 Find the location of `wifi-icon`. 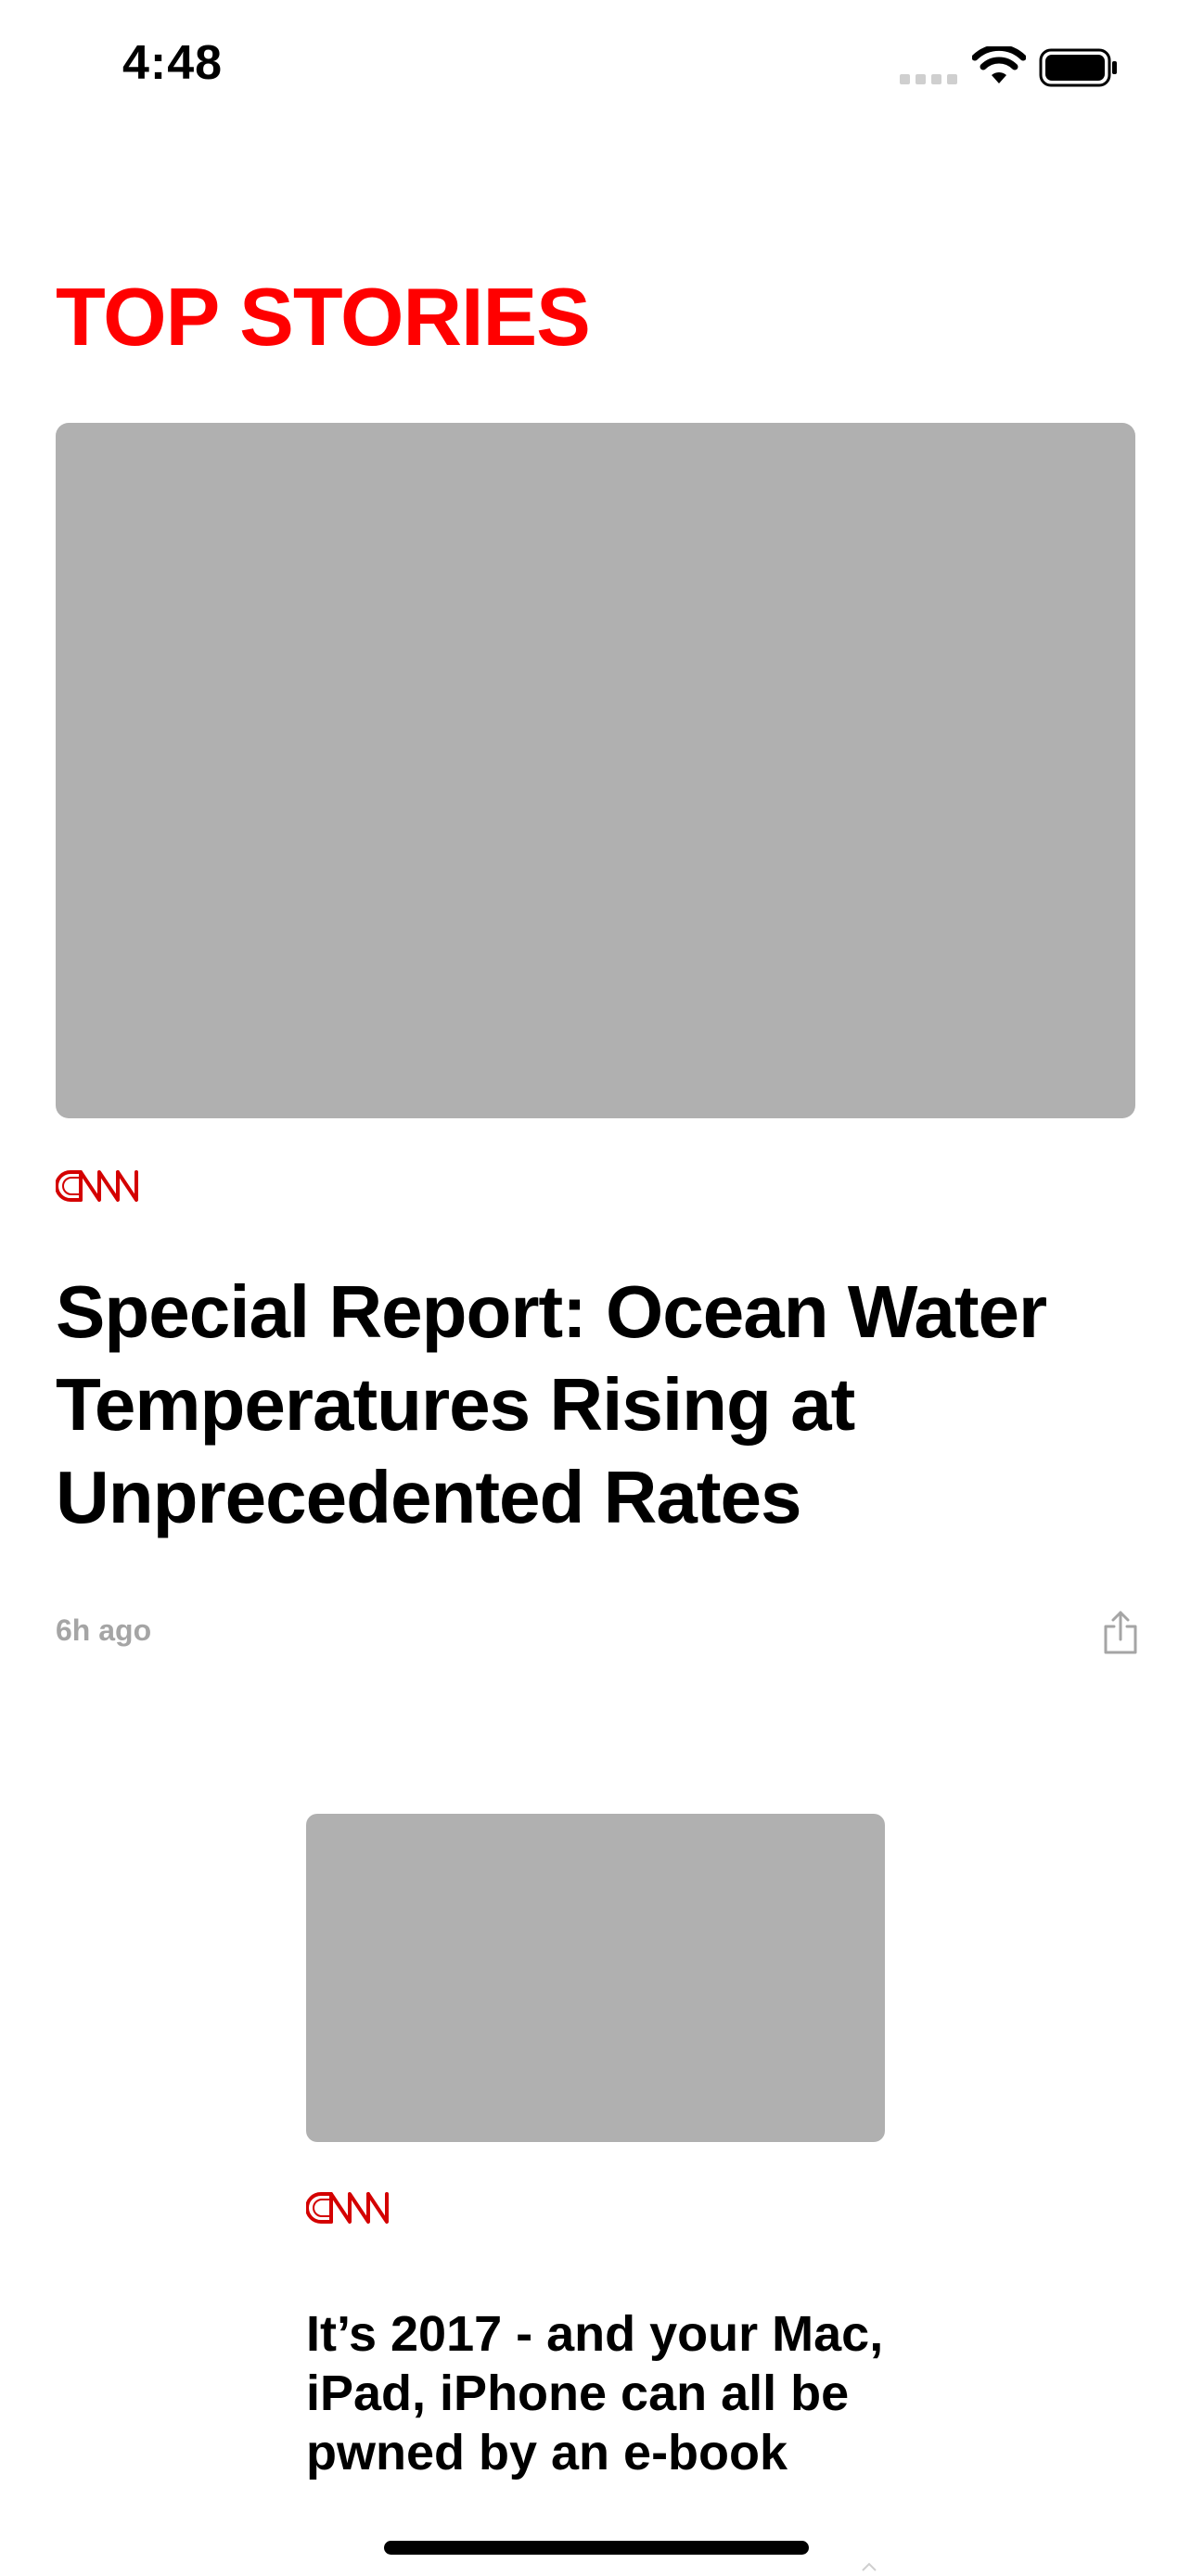

wifi-icon is located at coordinates (999, 64).